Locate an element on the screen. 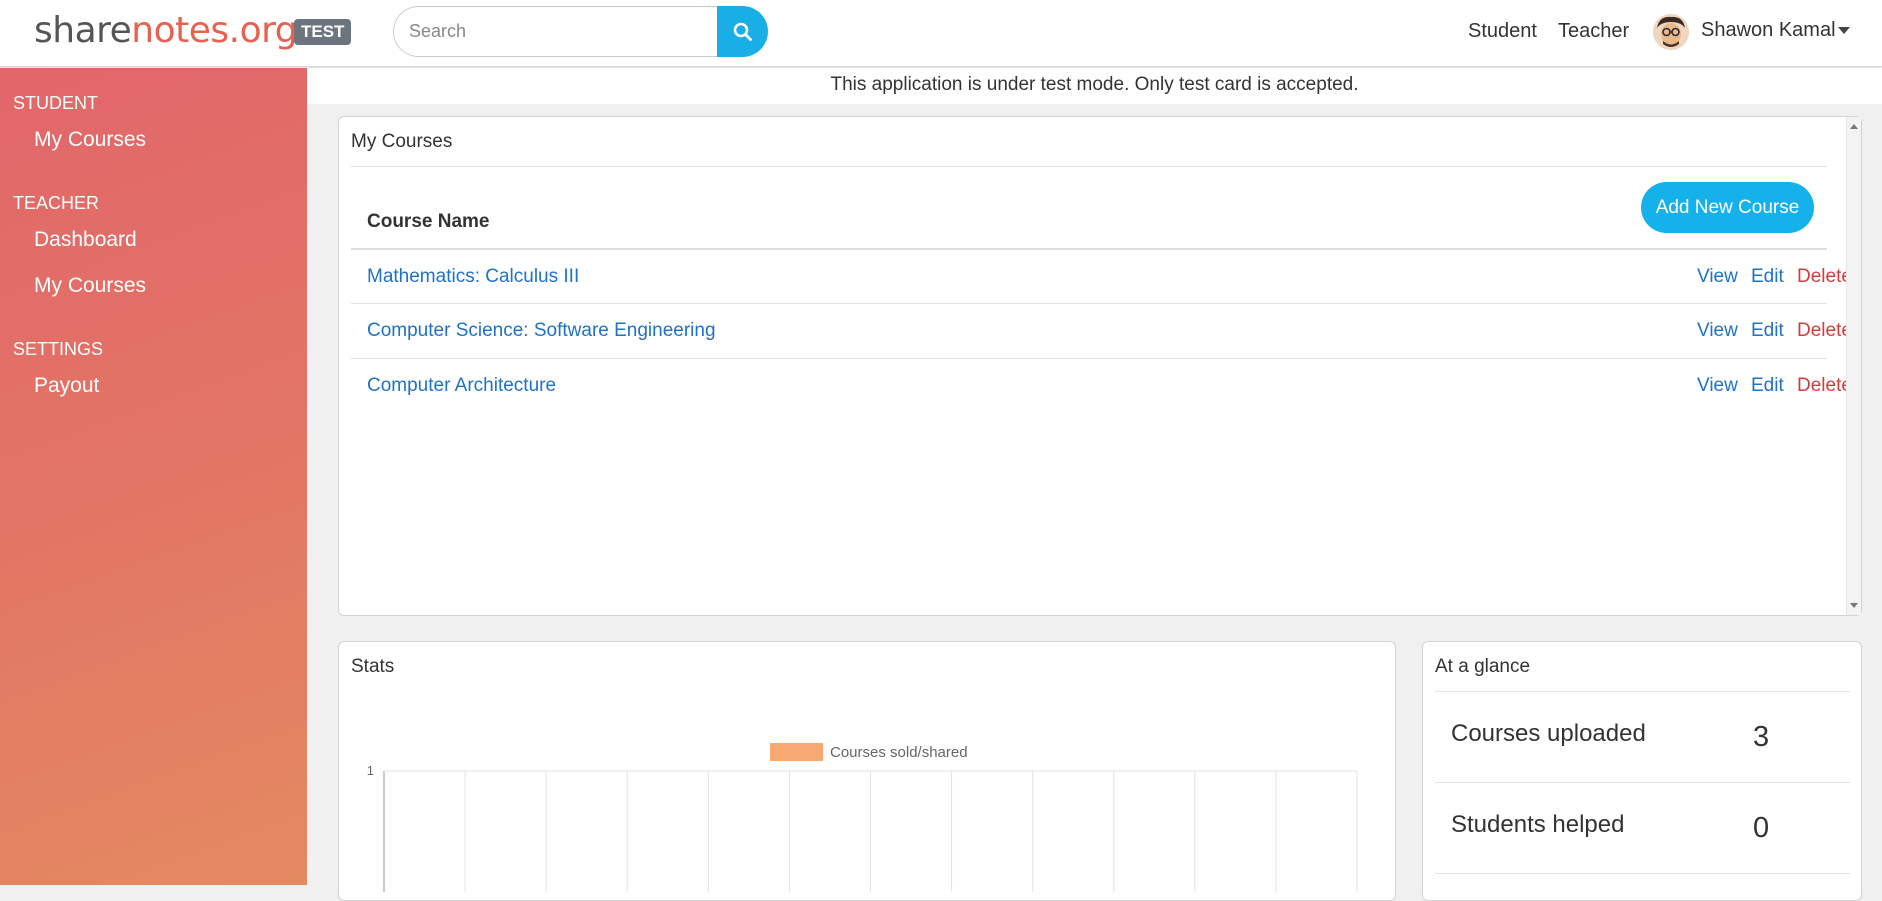 This screenshot has width=1882, height=901. glance-label-students-helped: Students helped is located at coordinates (1538, 824).